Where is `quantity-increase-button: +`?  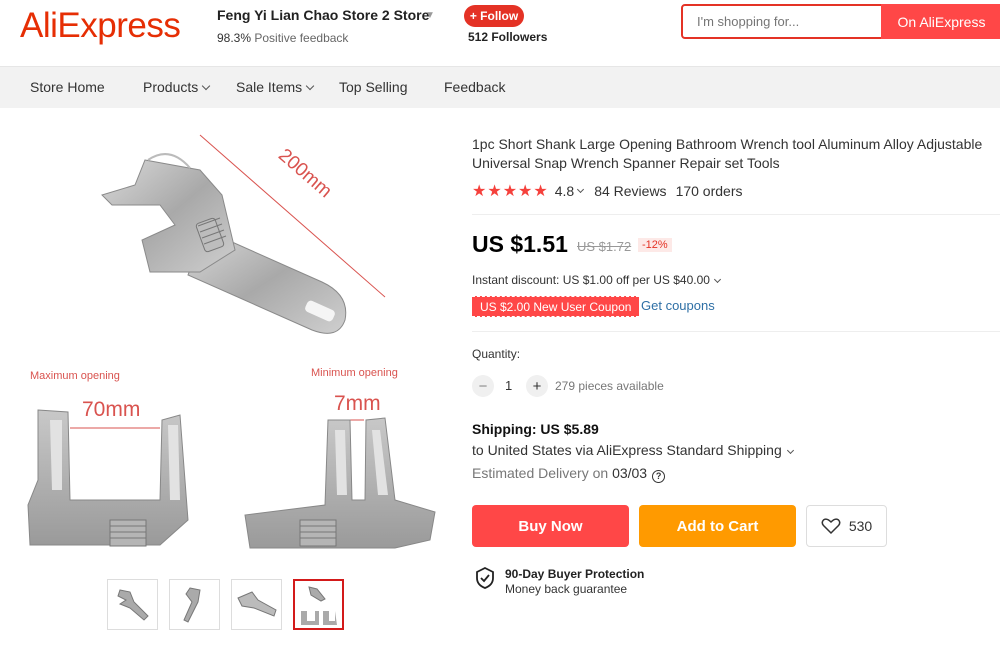
quantity-increase-button: + is located at coordinates (537, 386).